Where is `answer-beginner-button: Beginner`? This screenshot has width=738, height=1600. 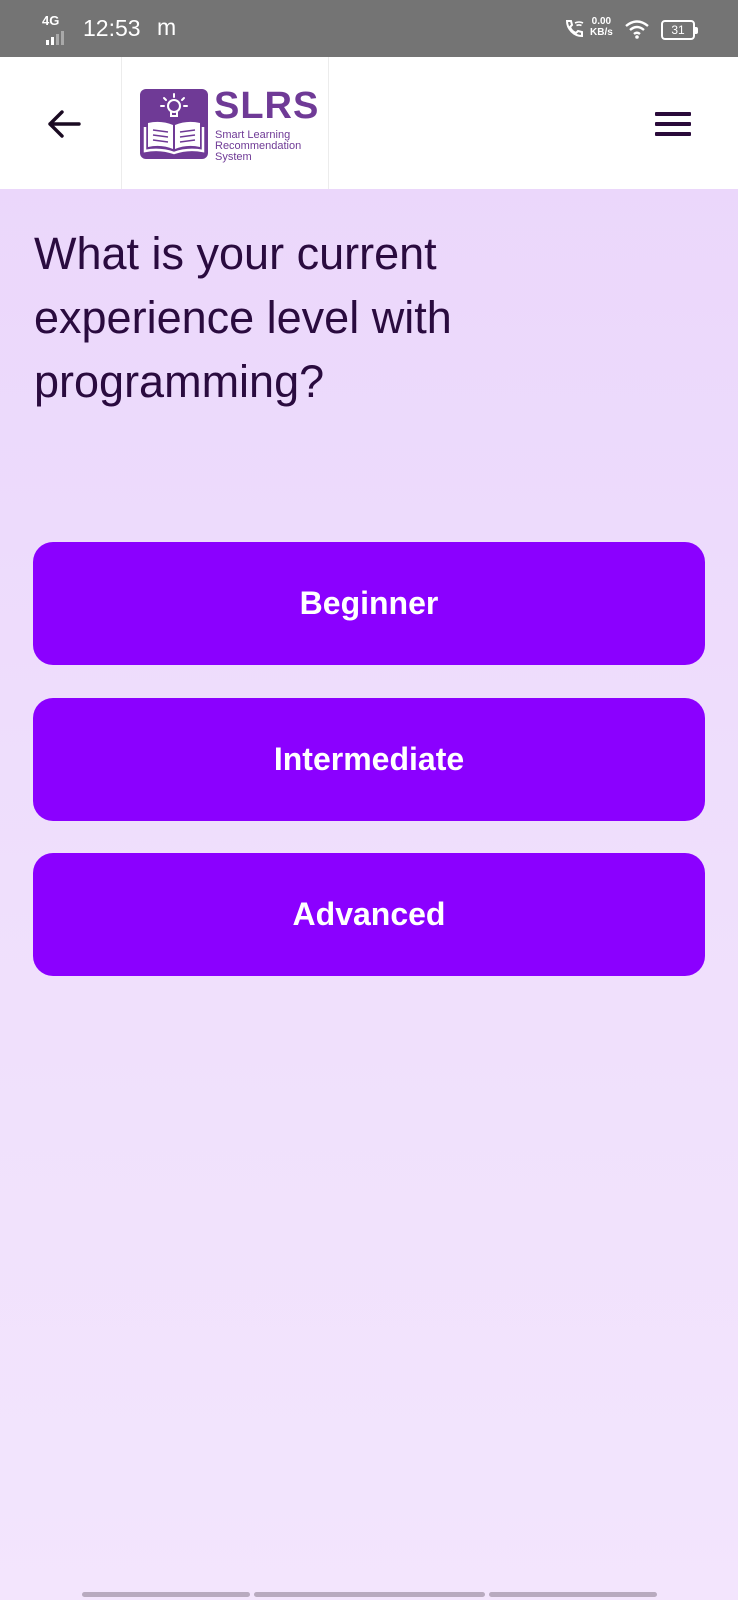 answer-beginner-button: Beginner is located at coordinates (369, 603).